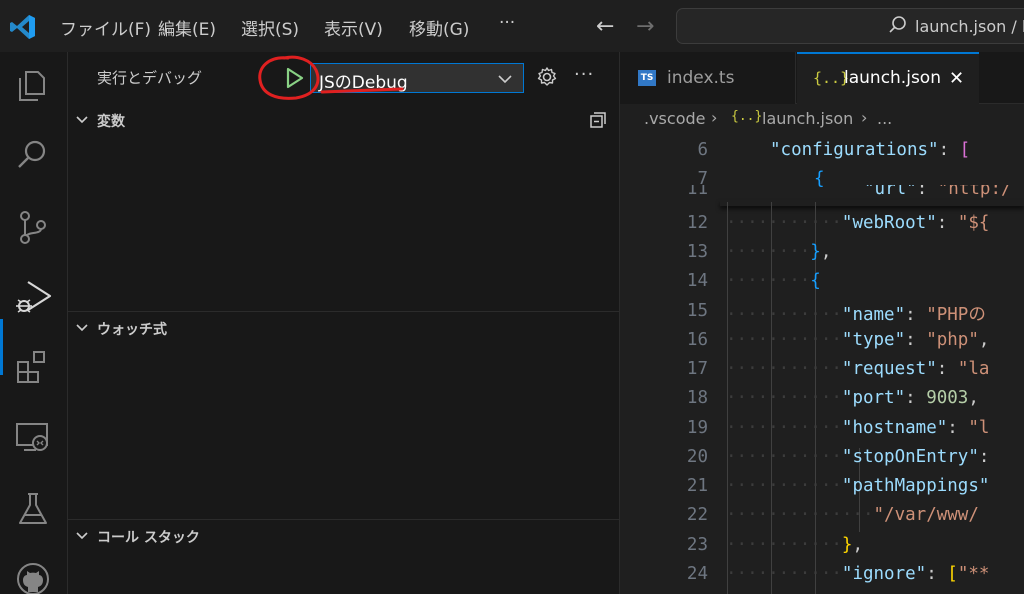 This screenshot has height=594, width=1024. Describe the element at coordinates (822, 311) in the screenshot. I see `code-line: 15 ···········"name": "PHPの` at that location.